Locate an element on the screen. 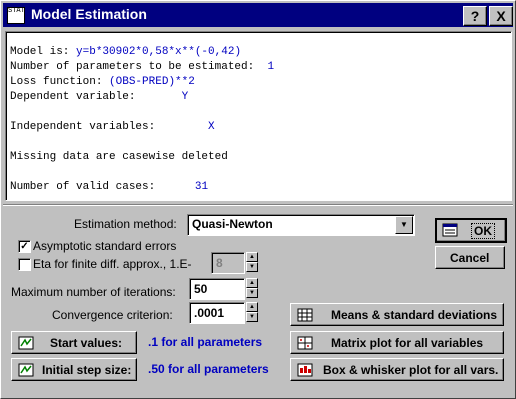 The width and height of the screenshot is (516, 399). start-values-button: Start values: is located at coordinates (74, 342).